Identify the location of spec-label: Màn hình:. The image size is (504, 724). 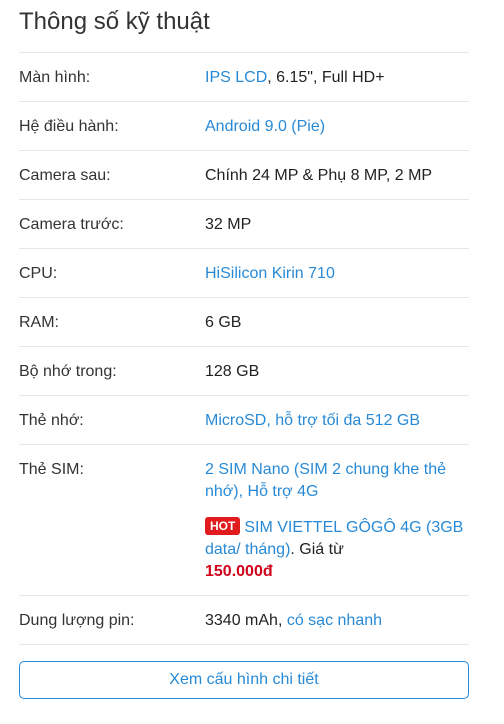
(55, 77).